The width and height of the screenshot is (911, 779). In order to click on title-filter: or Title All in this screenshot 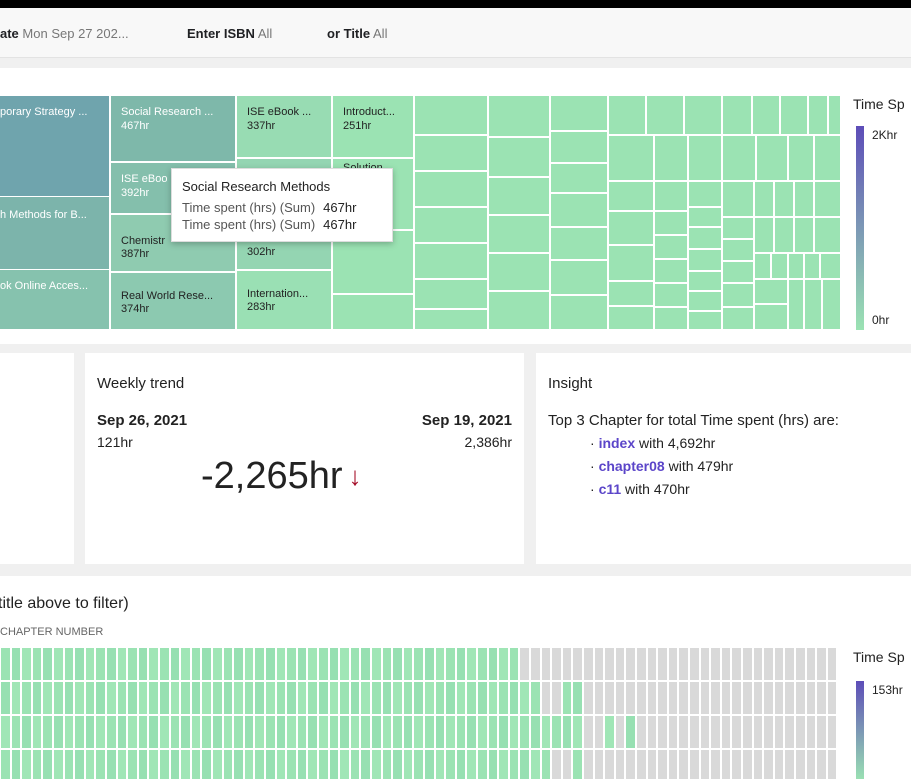, I will do `click(357, 33)`.